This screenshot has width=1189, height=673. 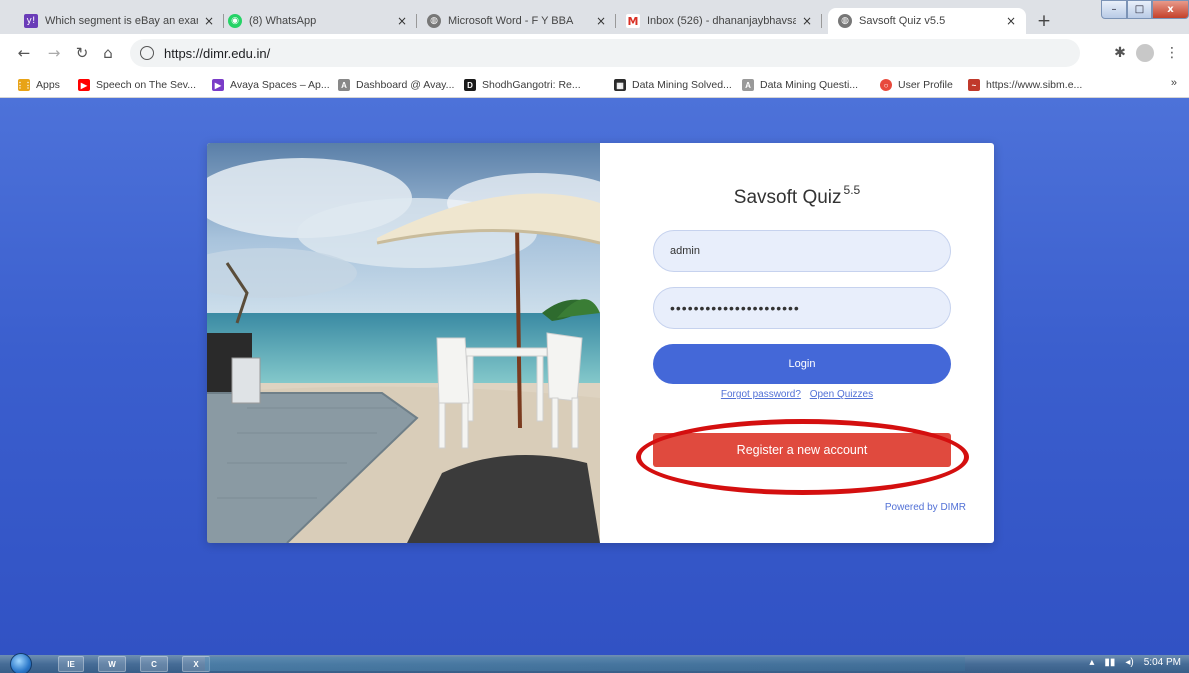 I want to click on bookmark-apps: ⋮⋮ Apps, so click(x=38, y=85).